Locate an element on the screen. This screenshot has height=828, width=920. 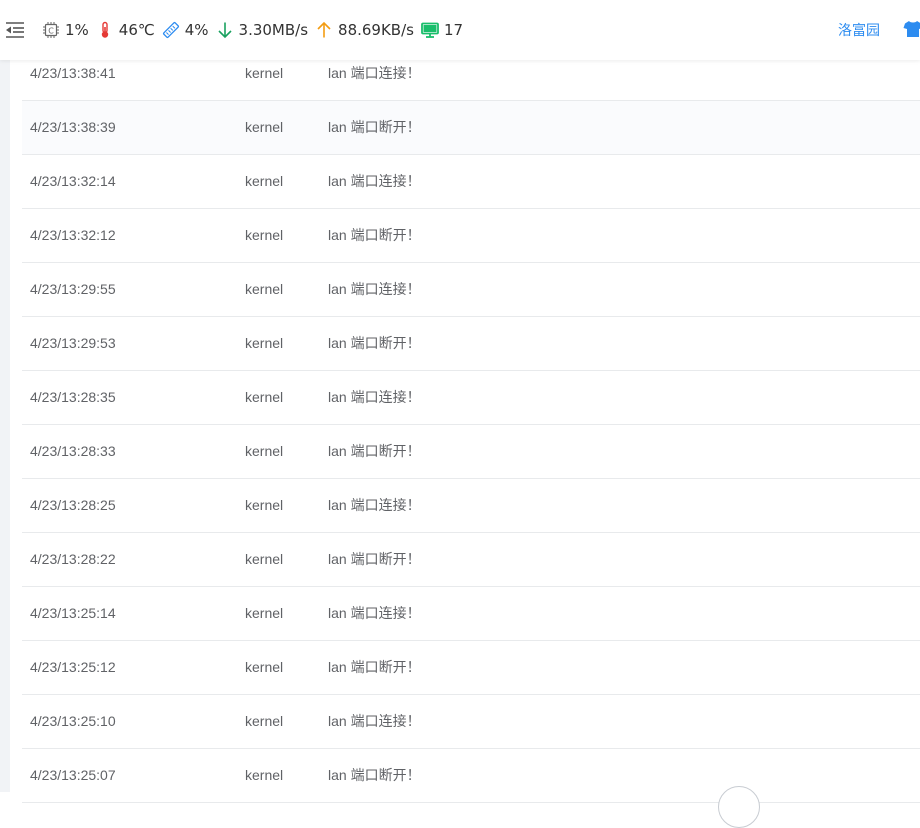
log-time: 4/23/13:25:07 is located at coordinates (73, 775).